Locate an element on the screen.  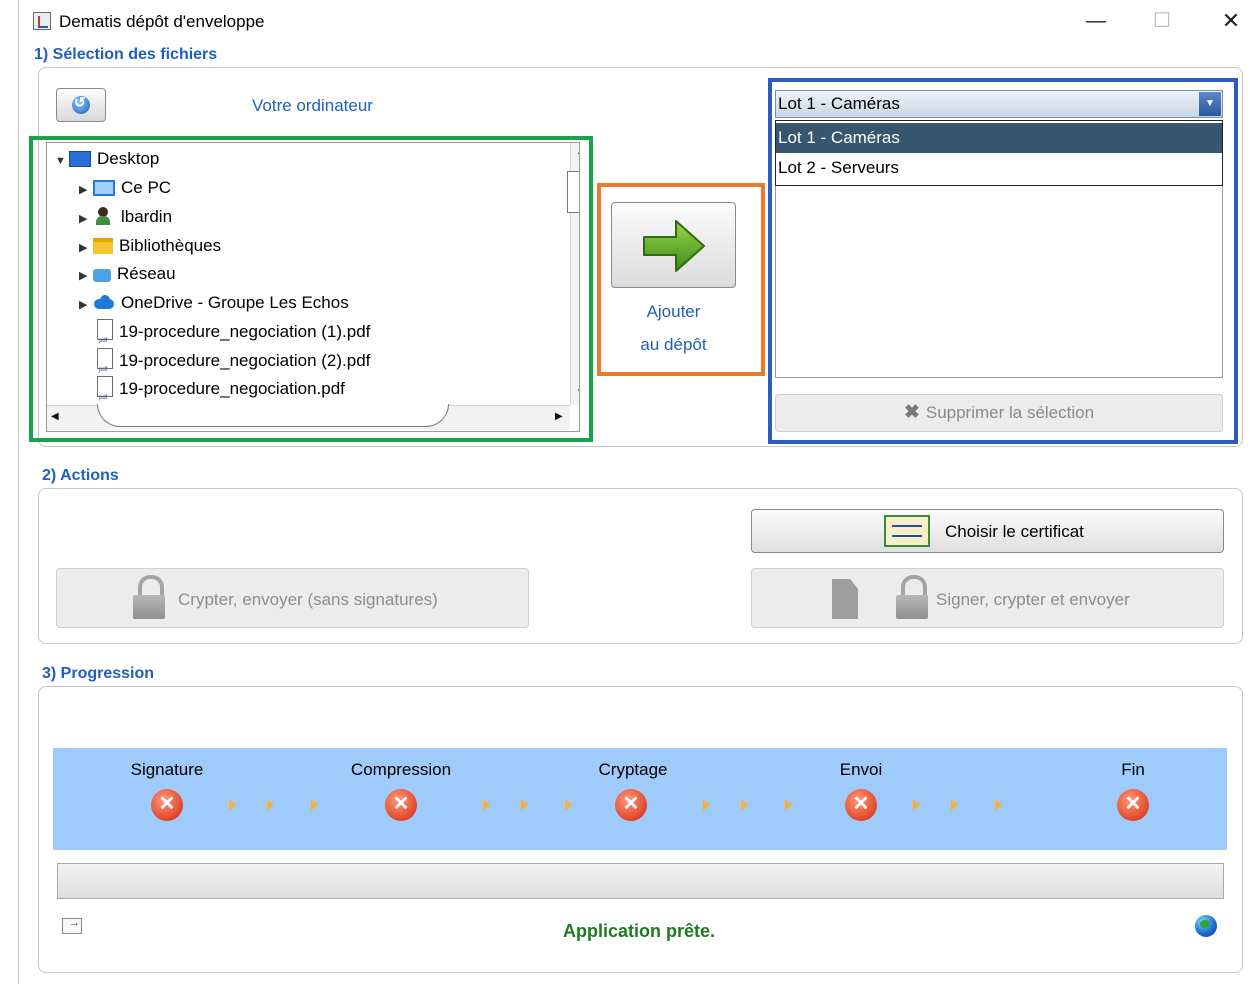
vertical-scroll-thumb is located at coordinates (573, 192).